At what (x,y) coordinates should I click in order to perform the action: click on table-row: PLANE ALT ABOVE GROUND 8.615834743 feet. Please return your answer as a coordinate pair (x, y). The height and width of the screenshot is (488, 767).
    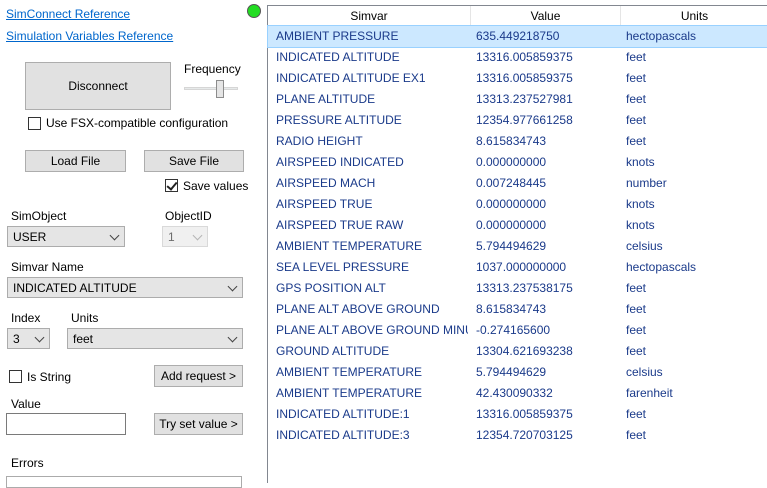
    Looking at the image, I should click on (517, 309).